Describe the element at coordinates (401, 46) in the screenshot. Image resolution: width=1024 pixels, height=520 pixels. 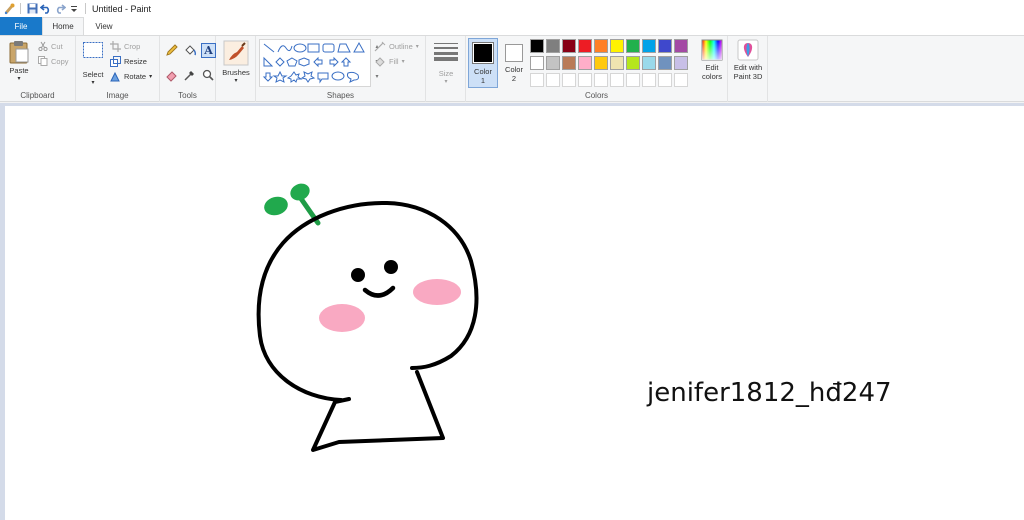
I see `outline-label: Outline` at that location.